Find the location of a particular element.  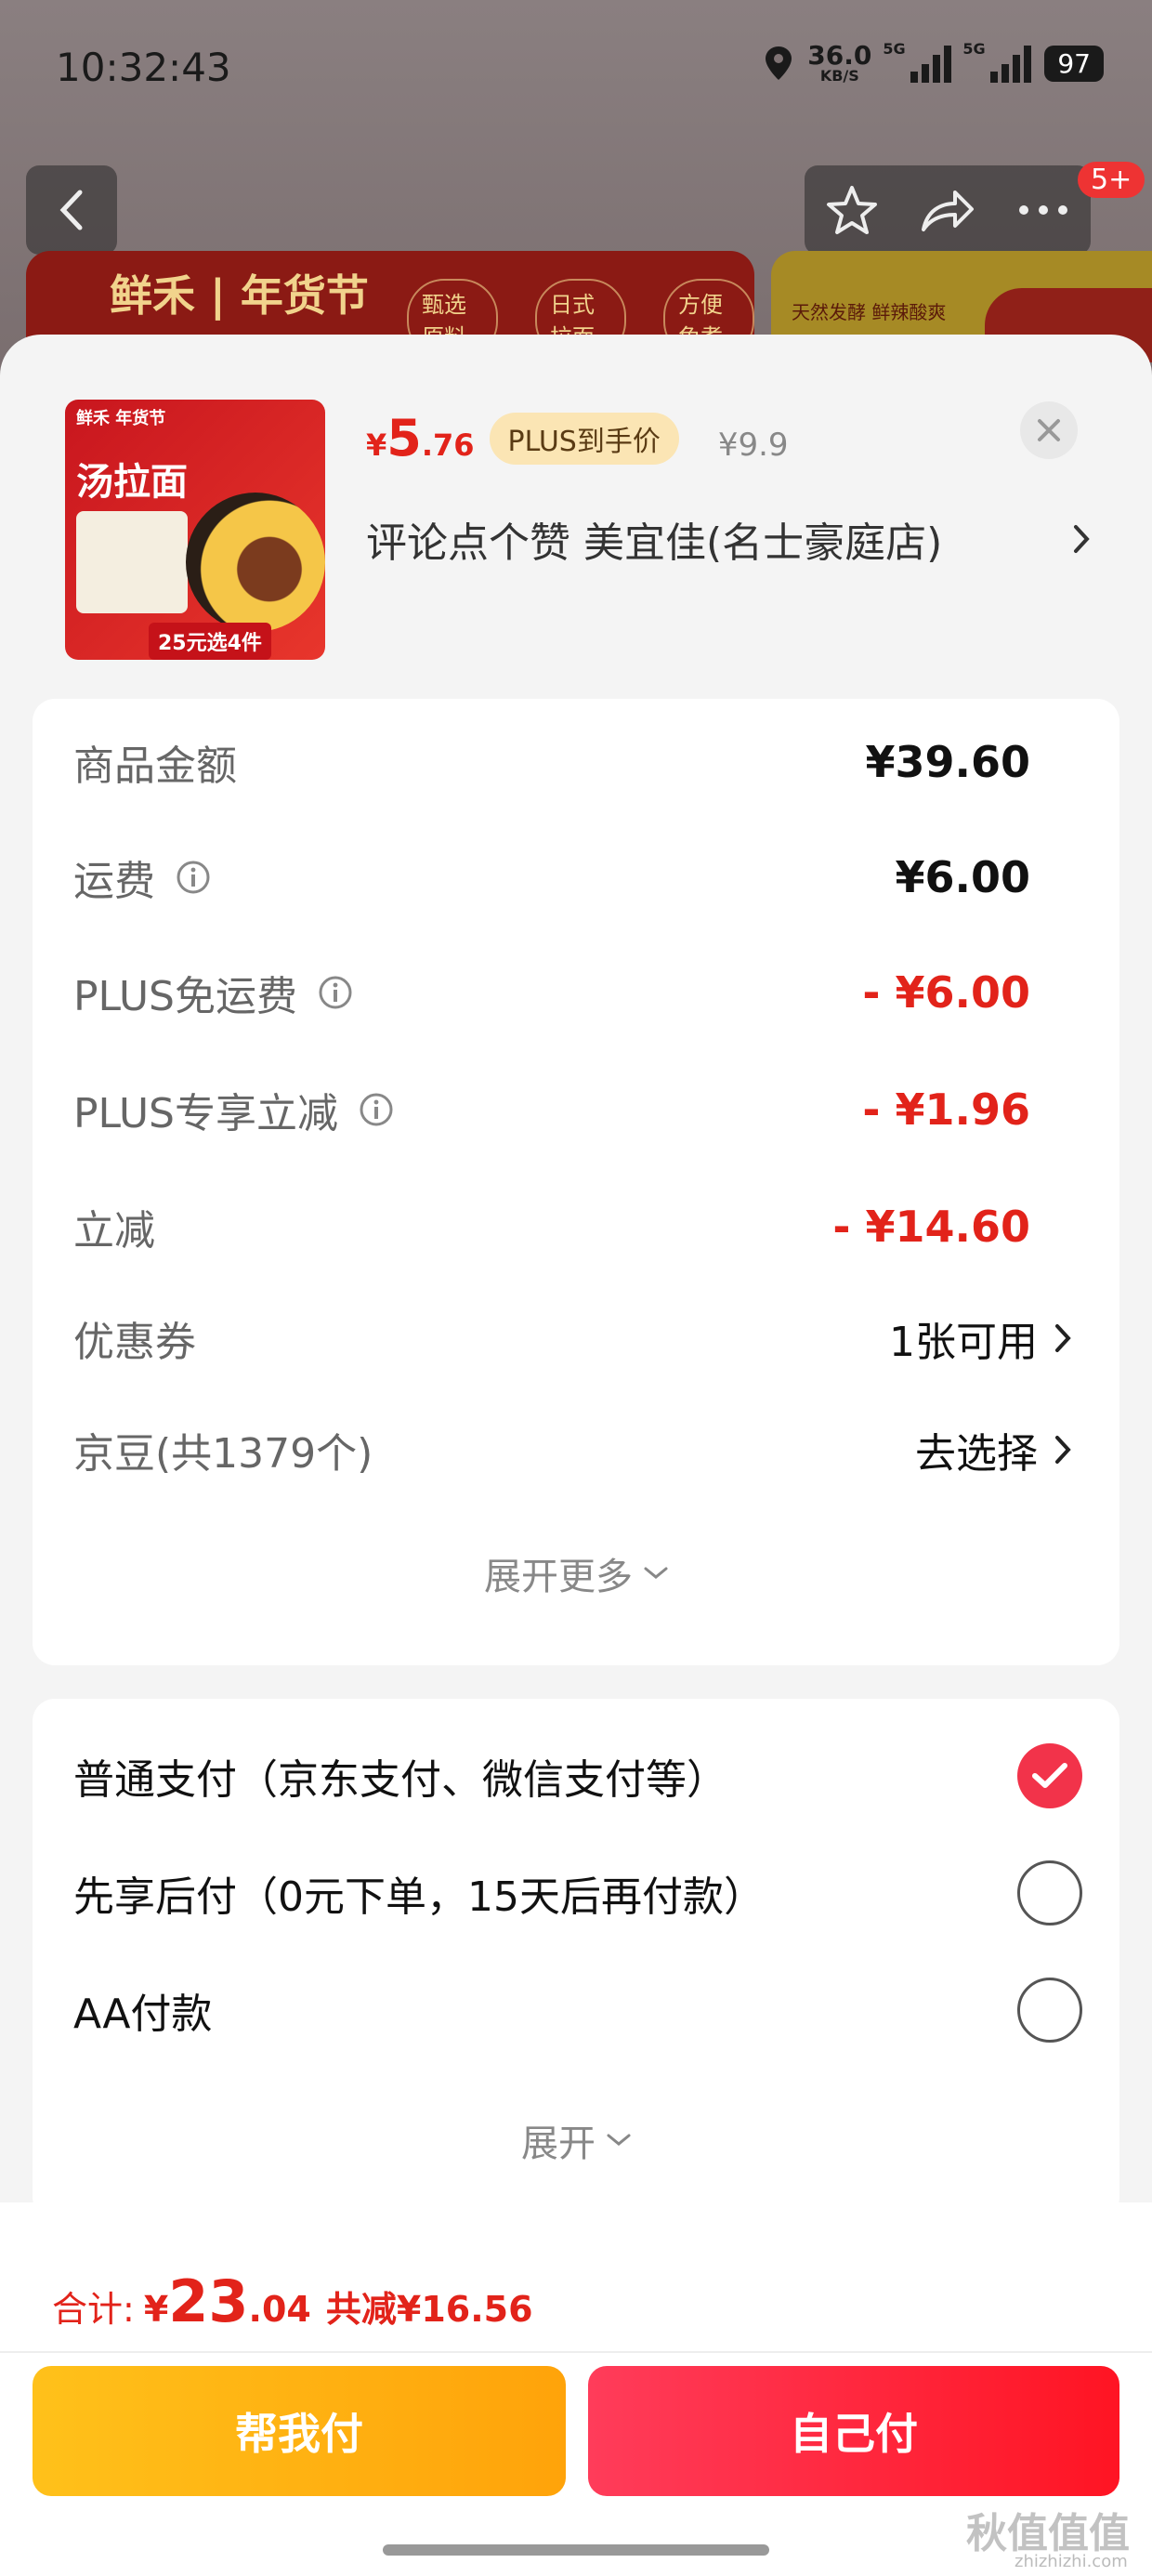

summary-row-instant-discount: 立减 - ¥14.60 is located at coordinates (551, 1228).